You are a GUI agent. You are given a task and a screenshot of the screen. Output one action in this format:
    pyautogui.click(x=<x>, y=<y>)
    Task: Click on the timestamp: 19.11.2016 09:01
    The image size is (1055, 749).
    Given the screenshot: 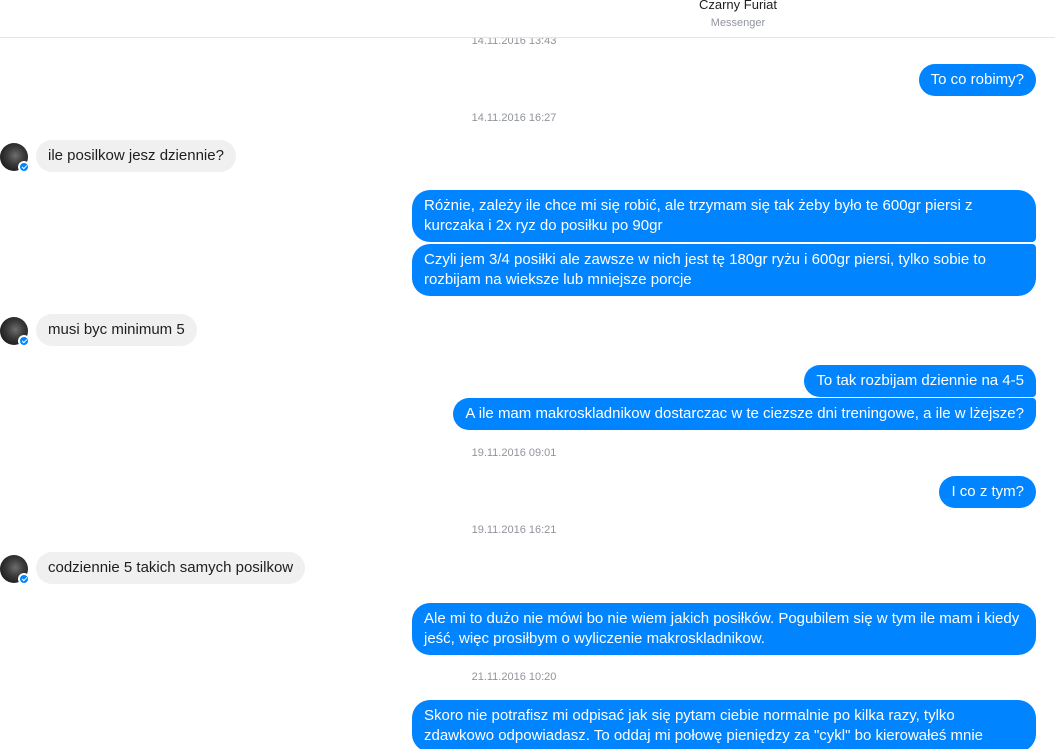 What is the action you would take?
    pyautogui.click(x=514, y=453)
    